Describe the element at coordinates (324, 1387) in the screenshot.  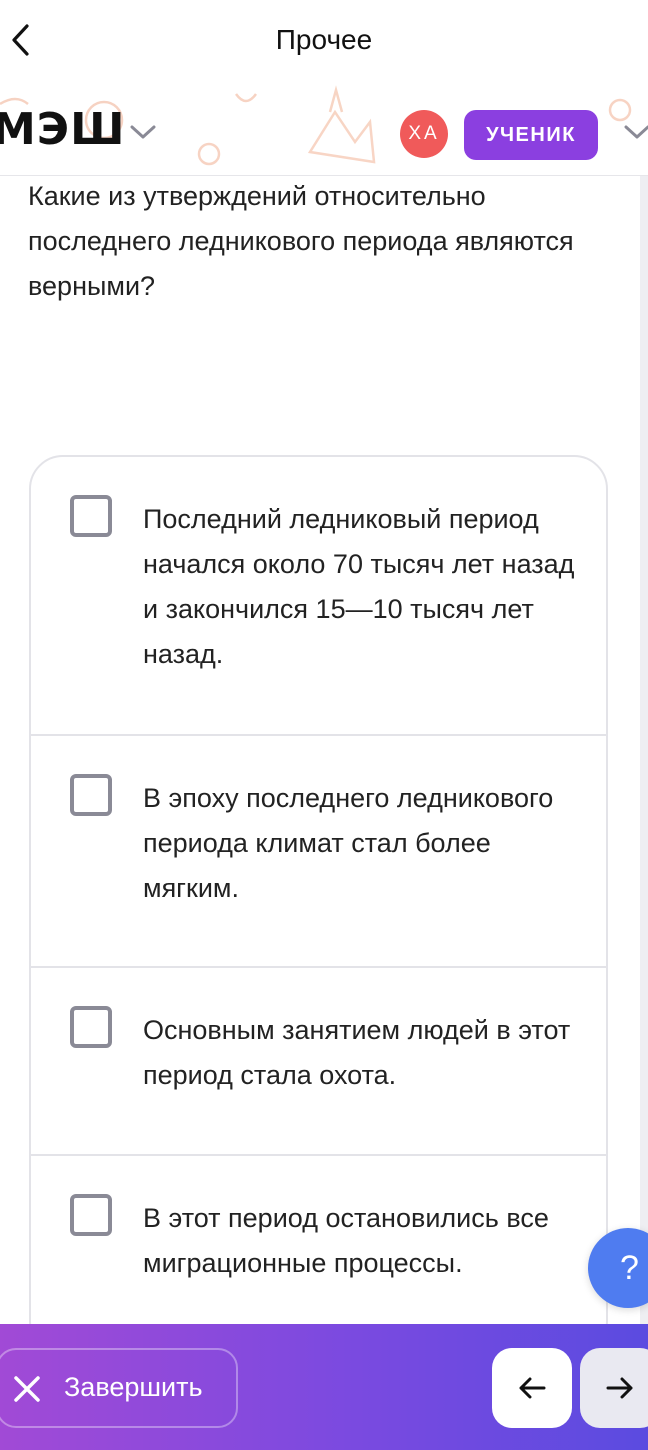
I see `bottom-bar: Завершить` at that location.